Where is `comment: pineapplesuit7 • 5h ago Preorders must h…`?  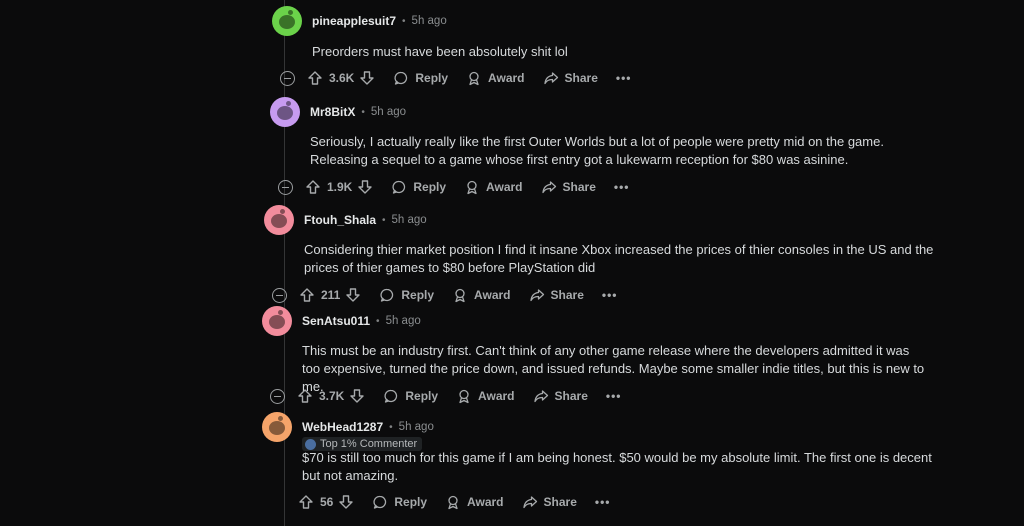 comment: pineapplesuit7 • 5h ago Preorders must h… is located at coordinates (622, 51).